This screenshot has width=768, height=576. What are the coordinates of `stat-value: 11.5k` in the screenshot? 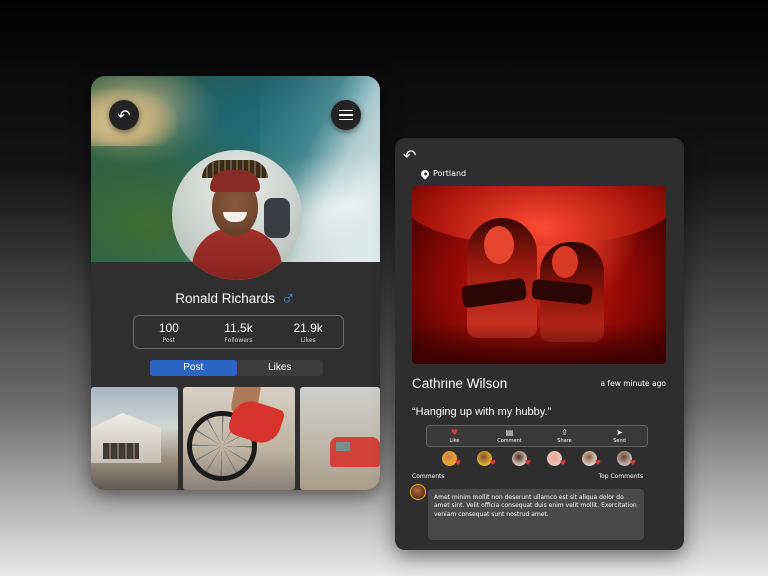 It's located at (238, 327).